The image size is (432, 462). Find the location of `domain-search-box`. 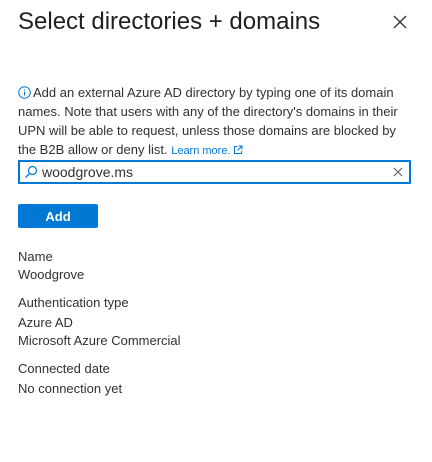

domain-search-box is located at coordinates (214, 172).